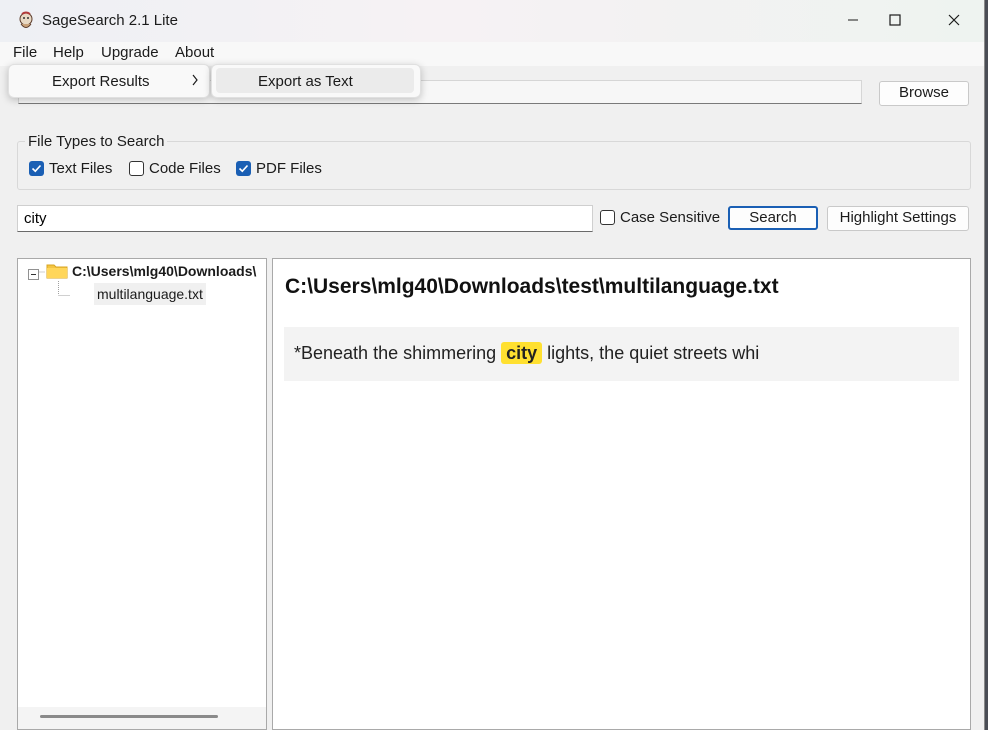  What do you see at coordinates (26, 21) in the screenshot?
I see `app-icon` at bounding box center [26, 21].